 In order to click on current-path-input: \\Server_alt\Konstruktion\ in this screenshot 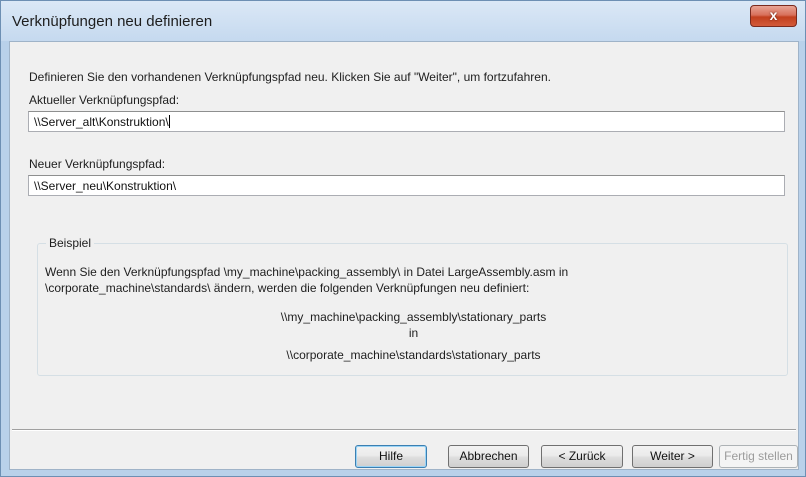, I will do `click(406, 121)`.